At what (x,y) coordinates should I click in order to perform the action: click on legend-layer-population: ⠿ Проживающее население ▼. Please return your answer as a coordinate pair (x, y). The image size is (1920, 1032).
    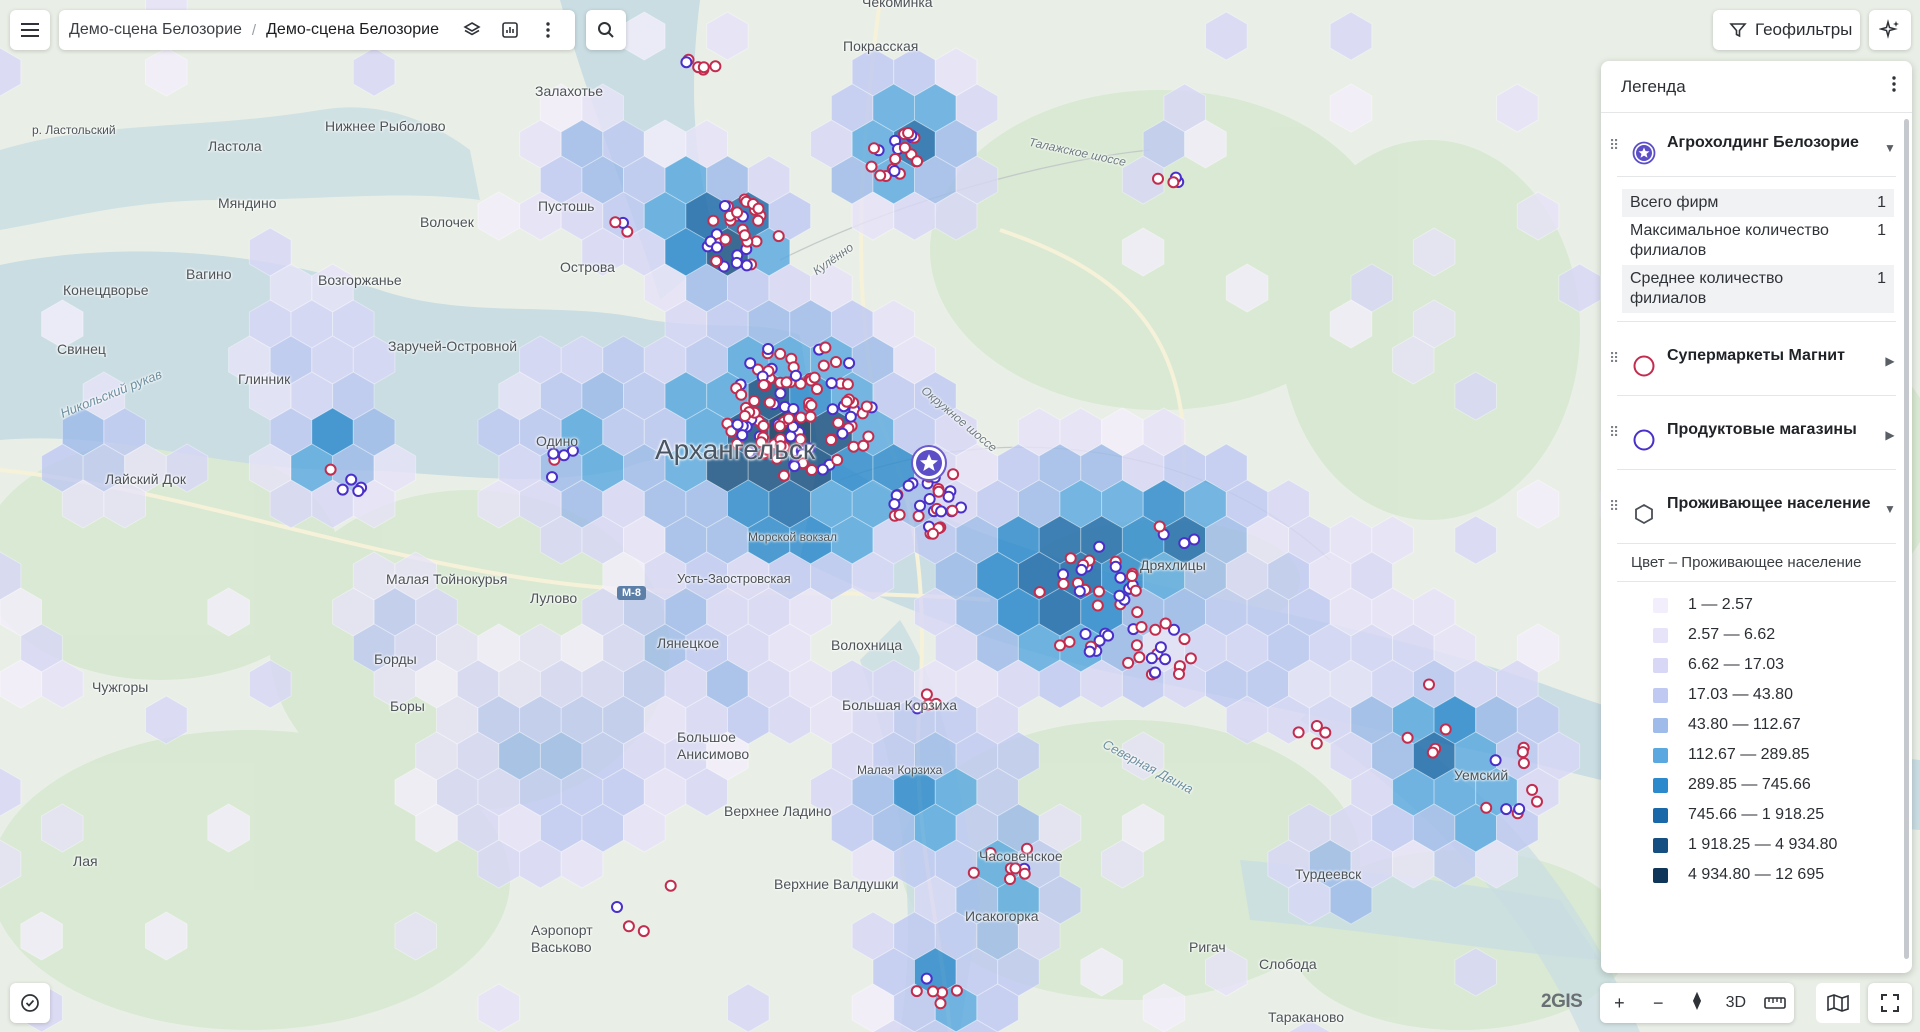
    Looking at the image, I should click on (1756, 506).